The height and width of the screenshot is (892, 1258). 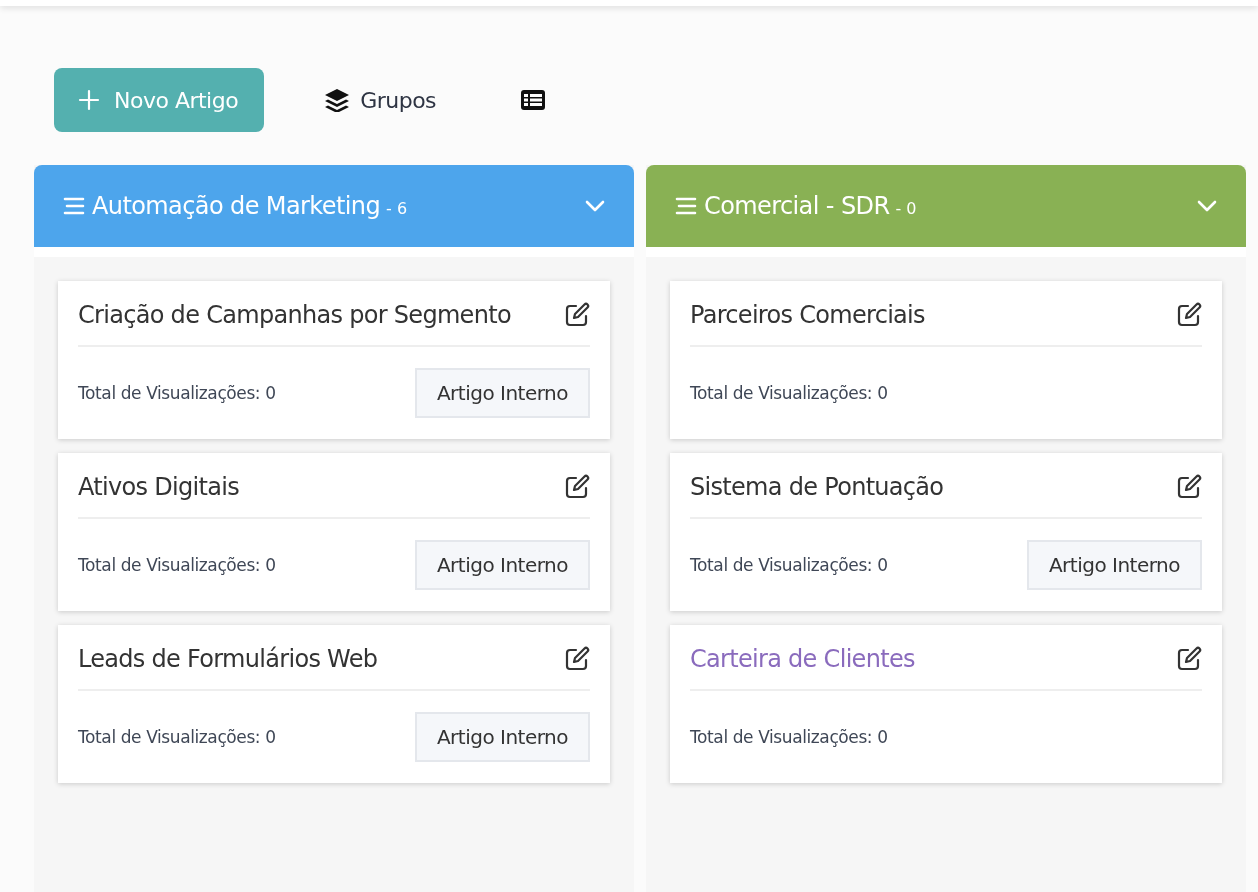 What do you see at coordinates (817, 487) in the screenshot?
I see `article-title-link: Sistema de Pontuação` at bounding box center [817, 487].